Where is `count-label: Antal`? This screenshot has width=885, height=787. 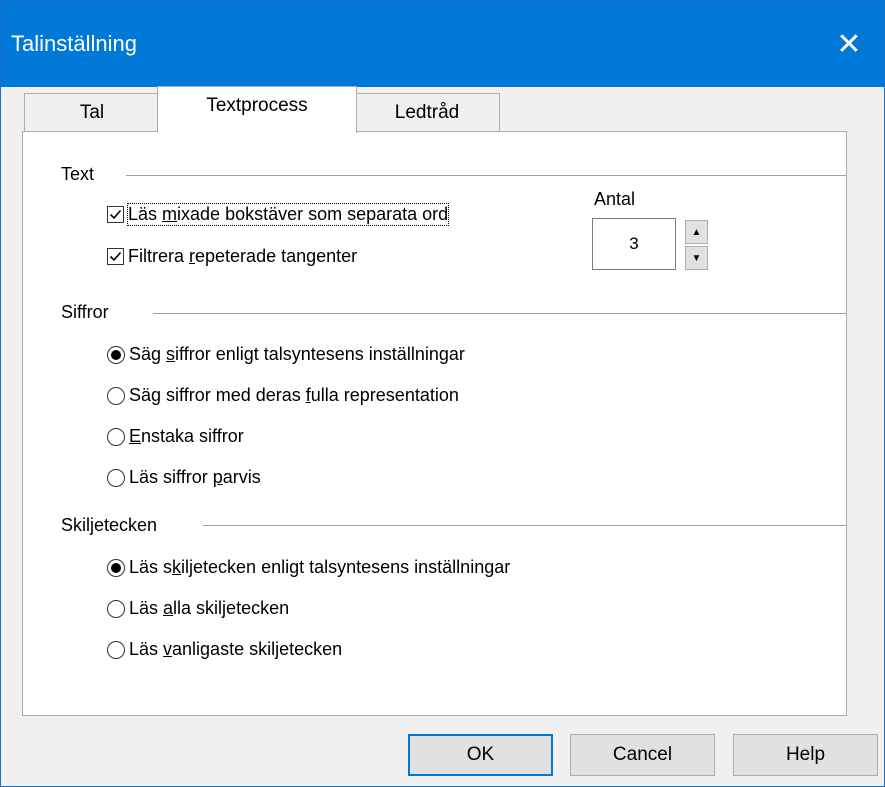
count-label: Antal is located at coordinates (615, 199).